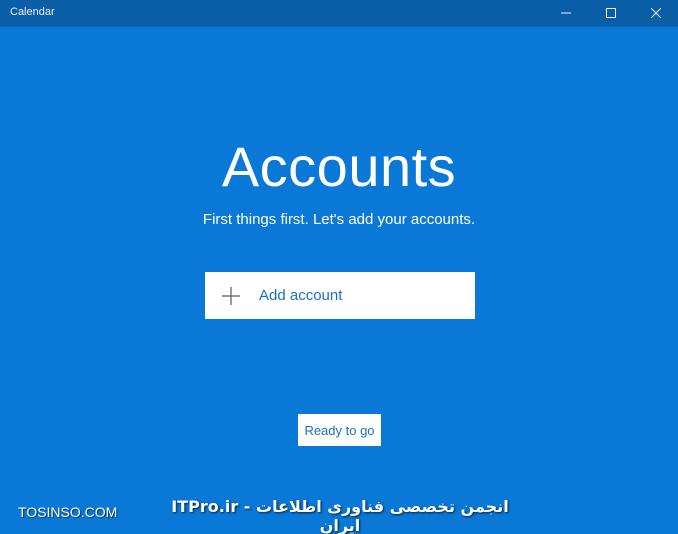 This screenshot has height=534, width=678. I want to click on maximize-button, so click(610, 13).